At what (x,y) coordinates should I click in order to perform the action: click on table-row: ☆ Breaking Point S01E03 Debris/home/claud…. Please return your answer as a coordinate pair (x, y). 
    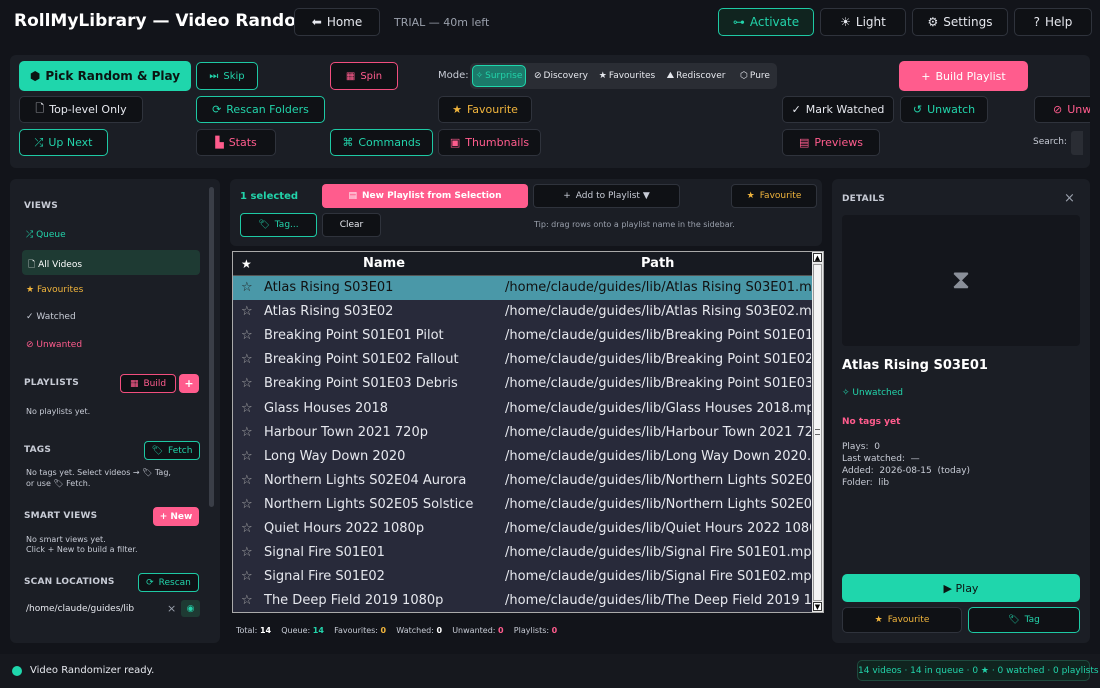
    Looking at the image, I should click on (522, 384).